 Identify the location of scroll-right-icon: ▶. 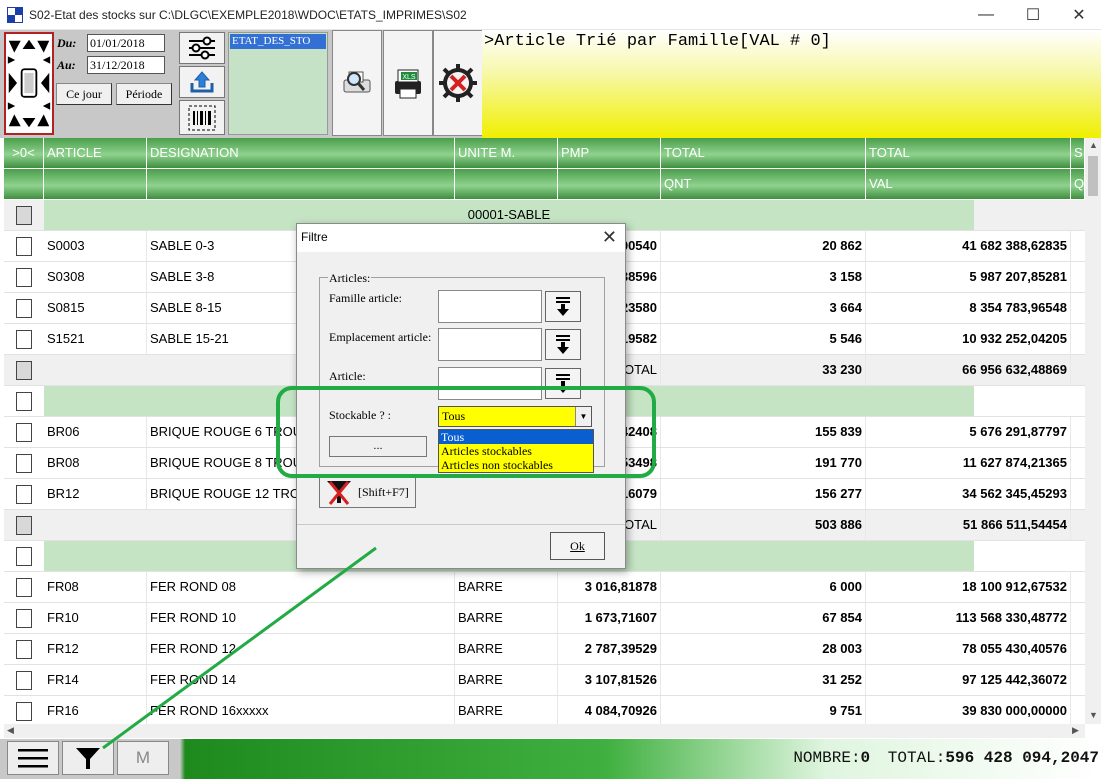
(1075, 730).